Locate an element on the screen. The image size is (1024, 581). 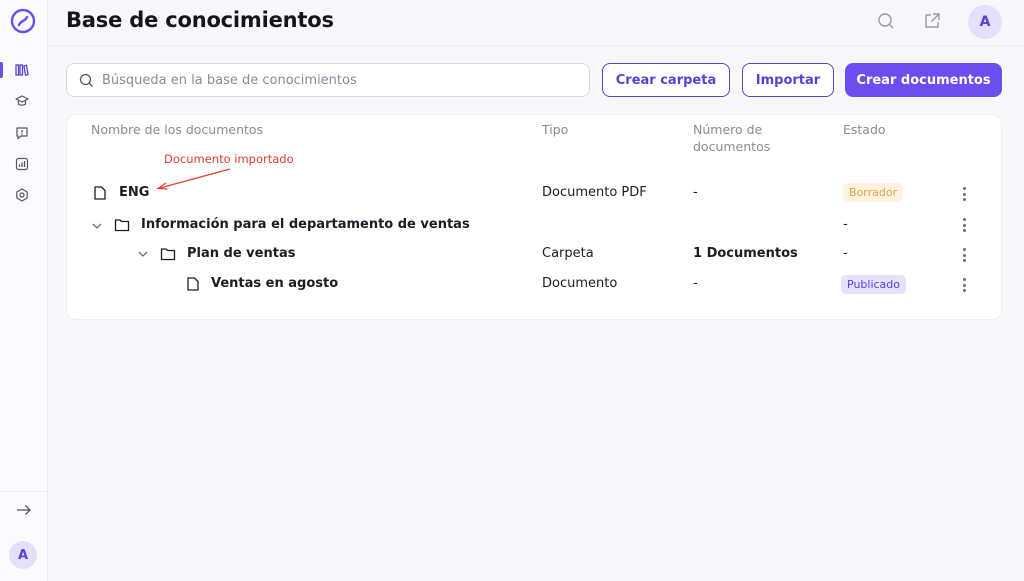
analytics-icon is located at coordinates (22, 164).